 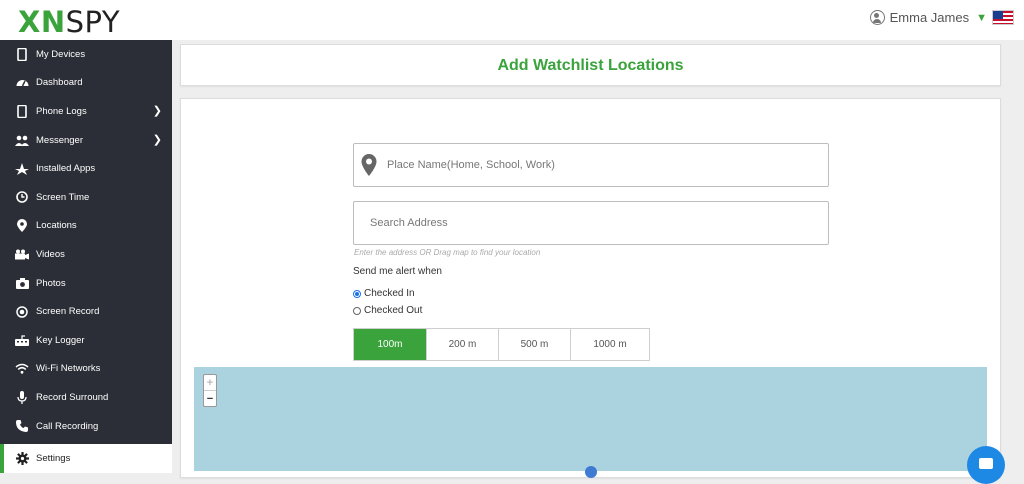 What do you see at coordinates (22, 397) in the screenshot?
I see `mic-icon` at bounding box center [22, 397].